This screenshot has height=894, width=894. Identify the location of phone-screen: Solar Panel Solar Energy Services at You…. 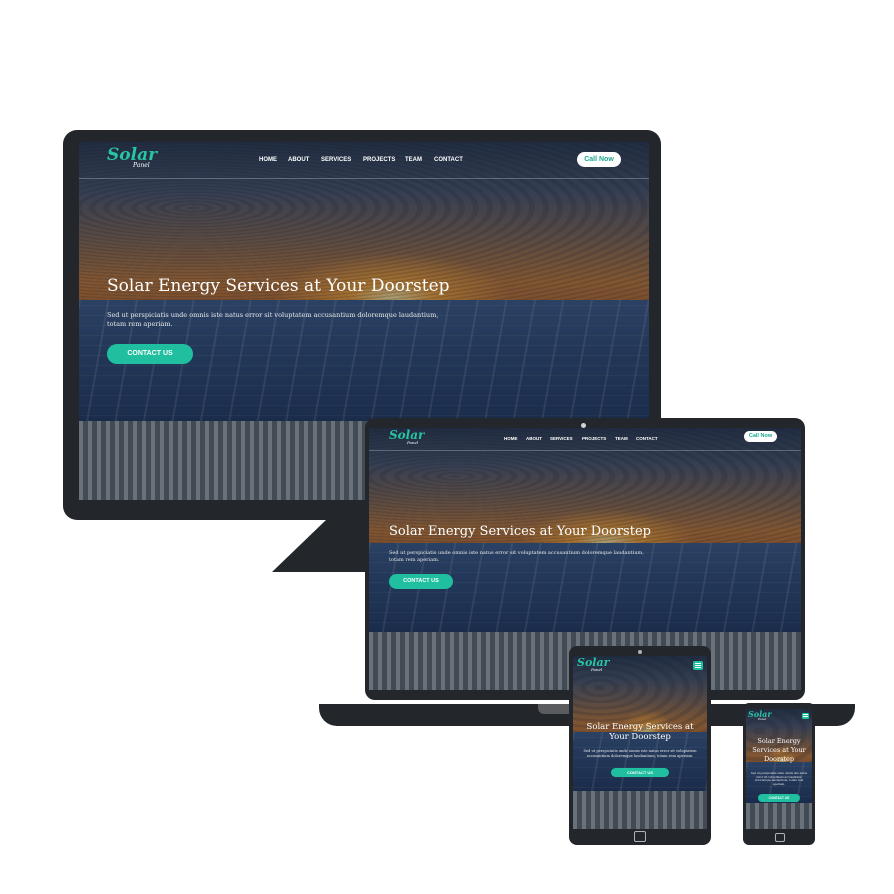
(779, 769).